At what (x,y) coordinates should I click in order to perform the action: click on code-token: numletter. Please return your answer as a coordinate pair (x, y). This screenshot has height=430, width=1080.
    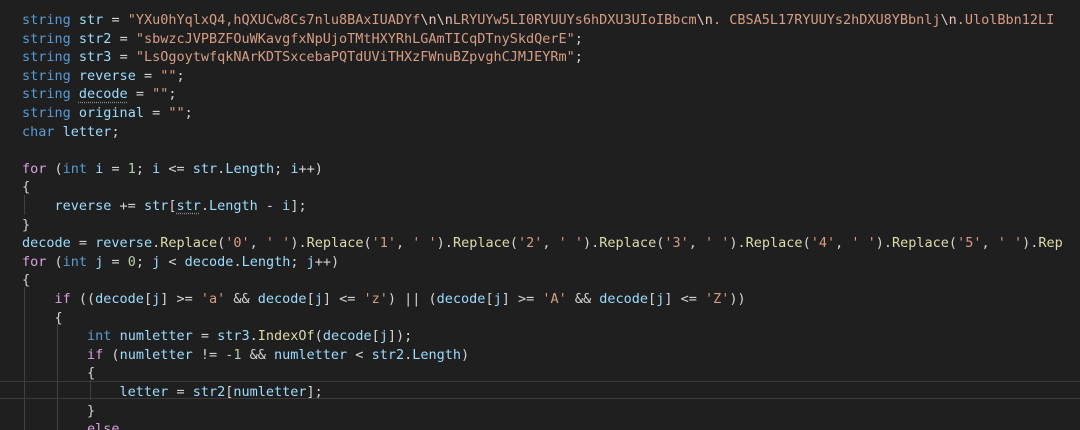
    Looking at the image, I should click on (311, 354).